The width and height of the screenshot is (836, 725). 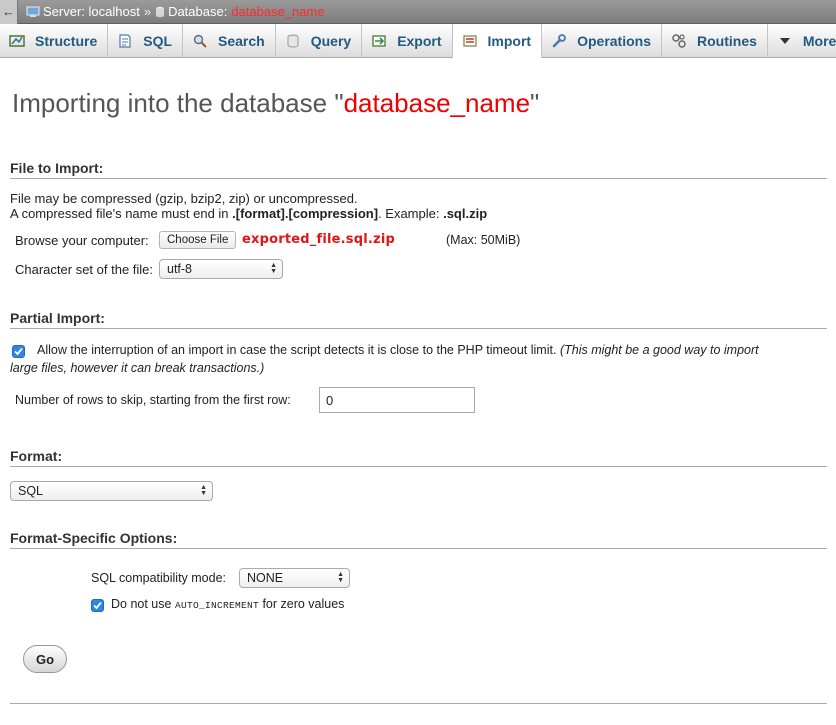 I want to click on compression-format-pattern: .[format].[compression], so click(x=305, y=213).